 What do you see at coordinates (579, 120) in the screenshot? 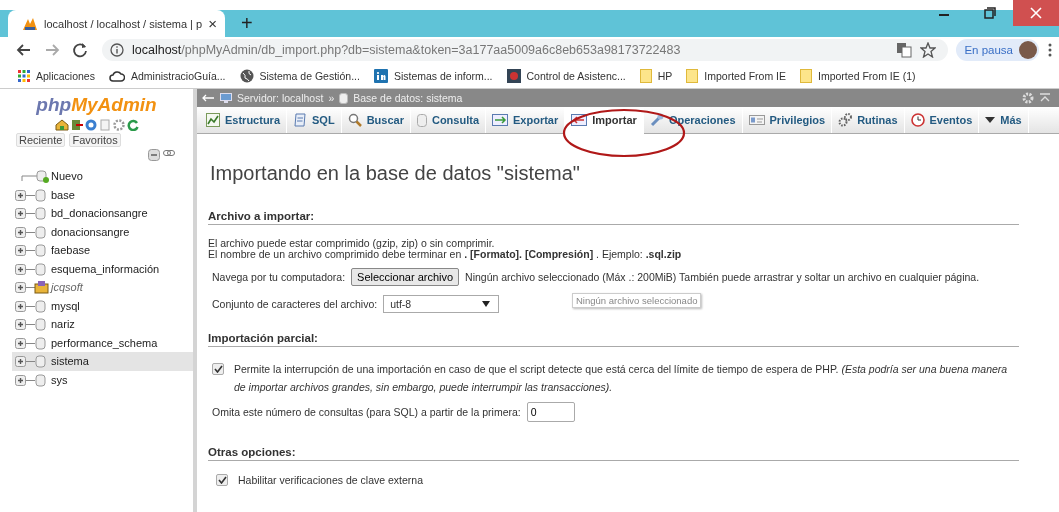
I see `import-icon` at bounding box center [579, 120].